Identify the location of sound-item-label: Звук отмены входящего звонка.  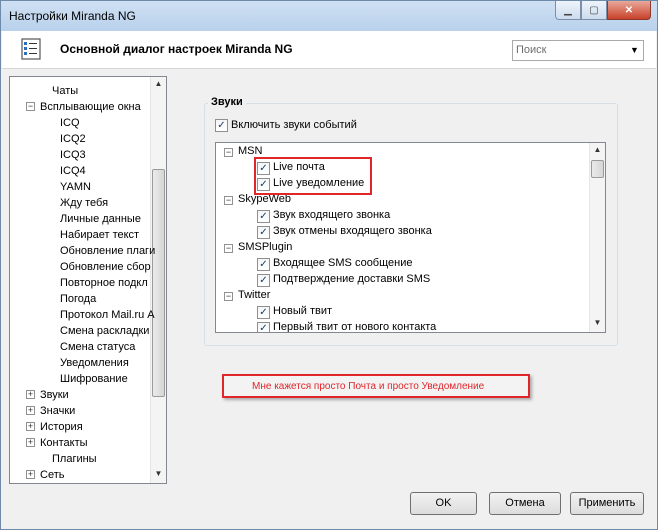
(352, 231).